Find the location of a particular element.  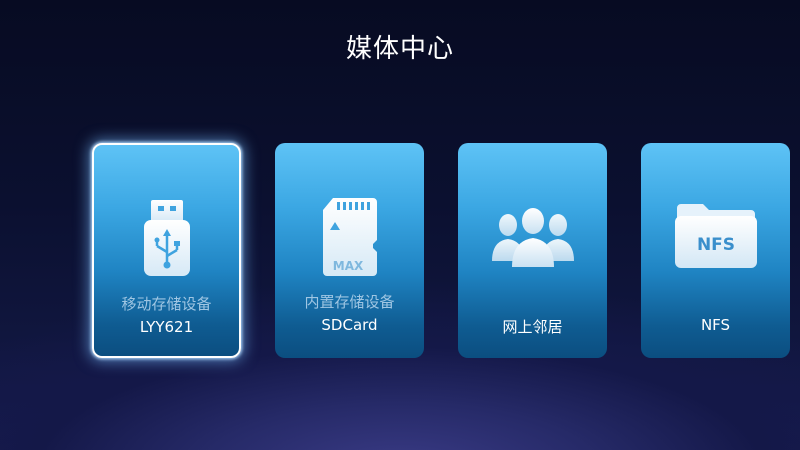

tile-label: LYY621 is located at coordinates (166, 327).